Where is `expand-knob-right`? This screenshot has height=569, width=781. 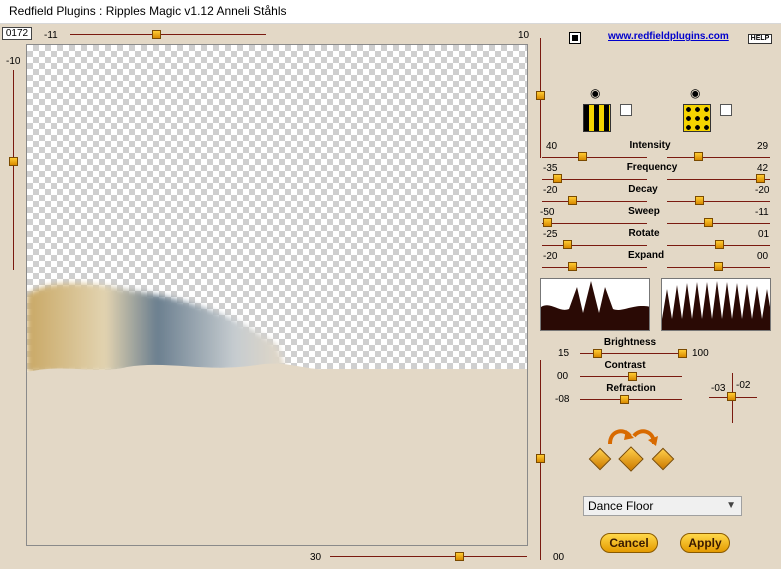 expand-knob-right is located at coordinates (718, 266).